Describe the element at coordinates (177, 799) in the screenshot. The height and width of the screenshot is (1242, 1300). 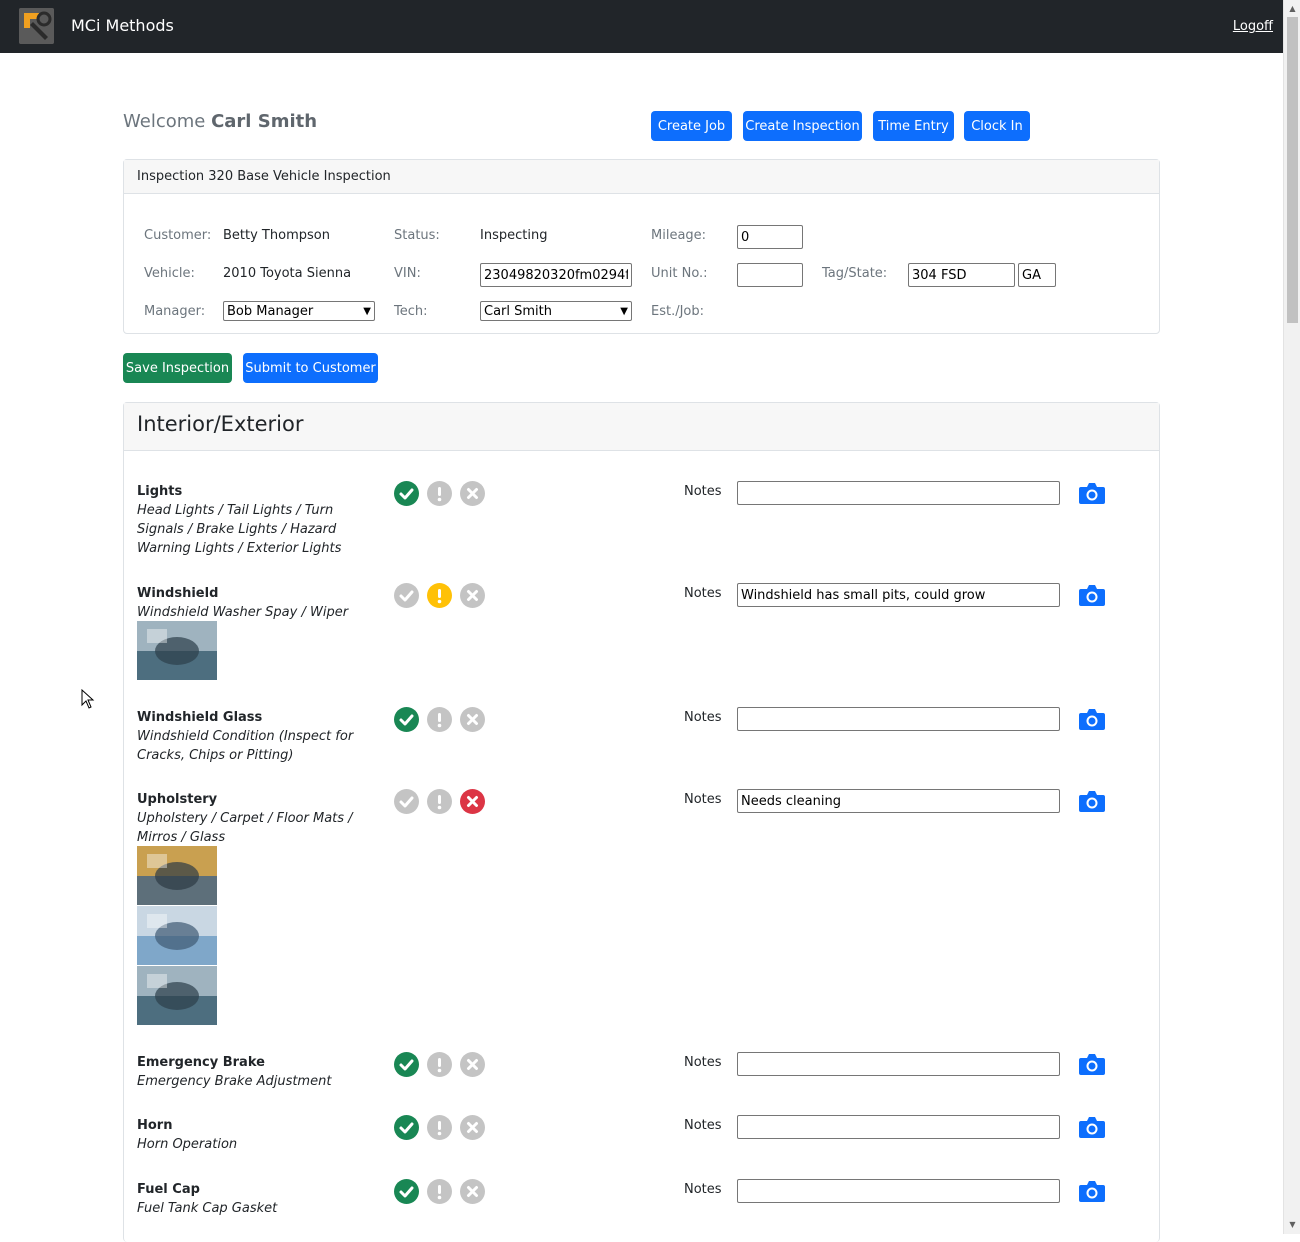
I see `item-title: Upholstery` at that location.